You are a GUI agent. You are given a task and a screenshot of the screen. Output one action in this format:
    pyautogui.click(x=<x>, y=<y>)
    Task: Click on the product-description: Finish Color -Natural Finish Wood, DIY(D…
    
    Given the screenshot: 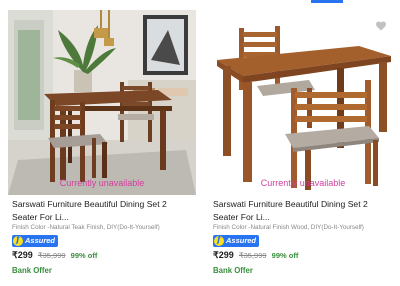 What is the action you would take?
    pyautogui.click(x=288, y=227)
    